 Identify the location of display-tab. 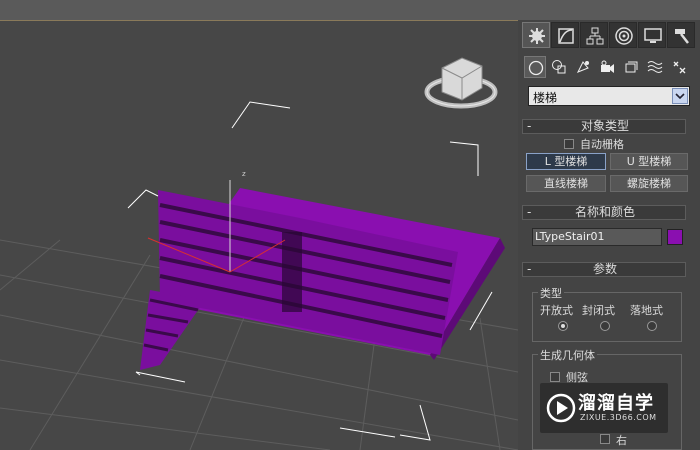
(652, 35).